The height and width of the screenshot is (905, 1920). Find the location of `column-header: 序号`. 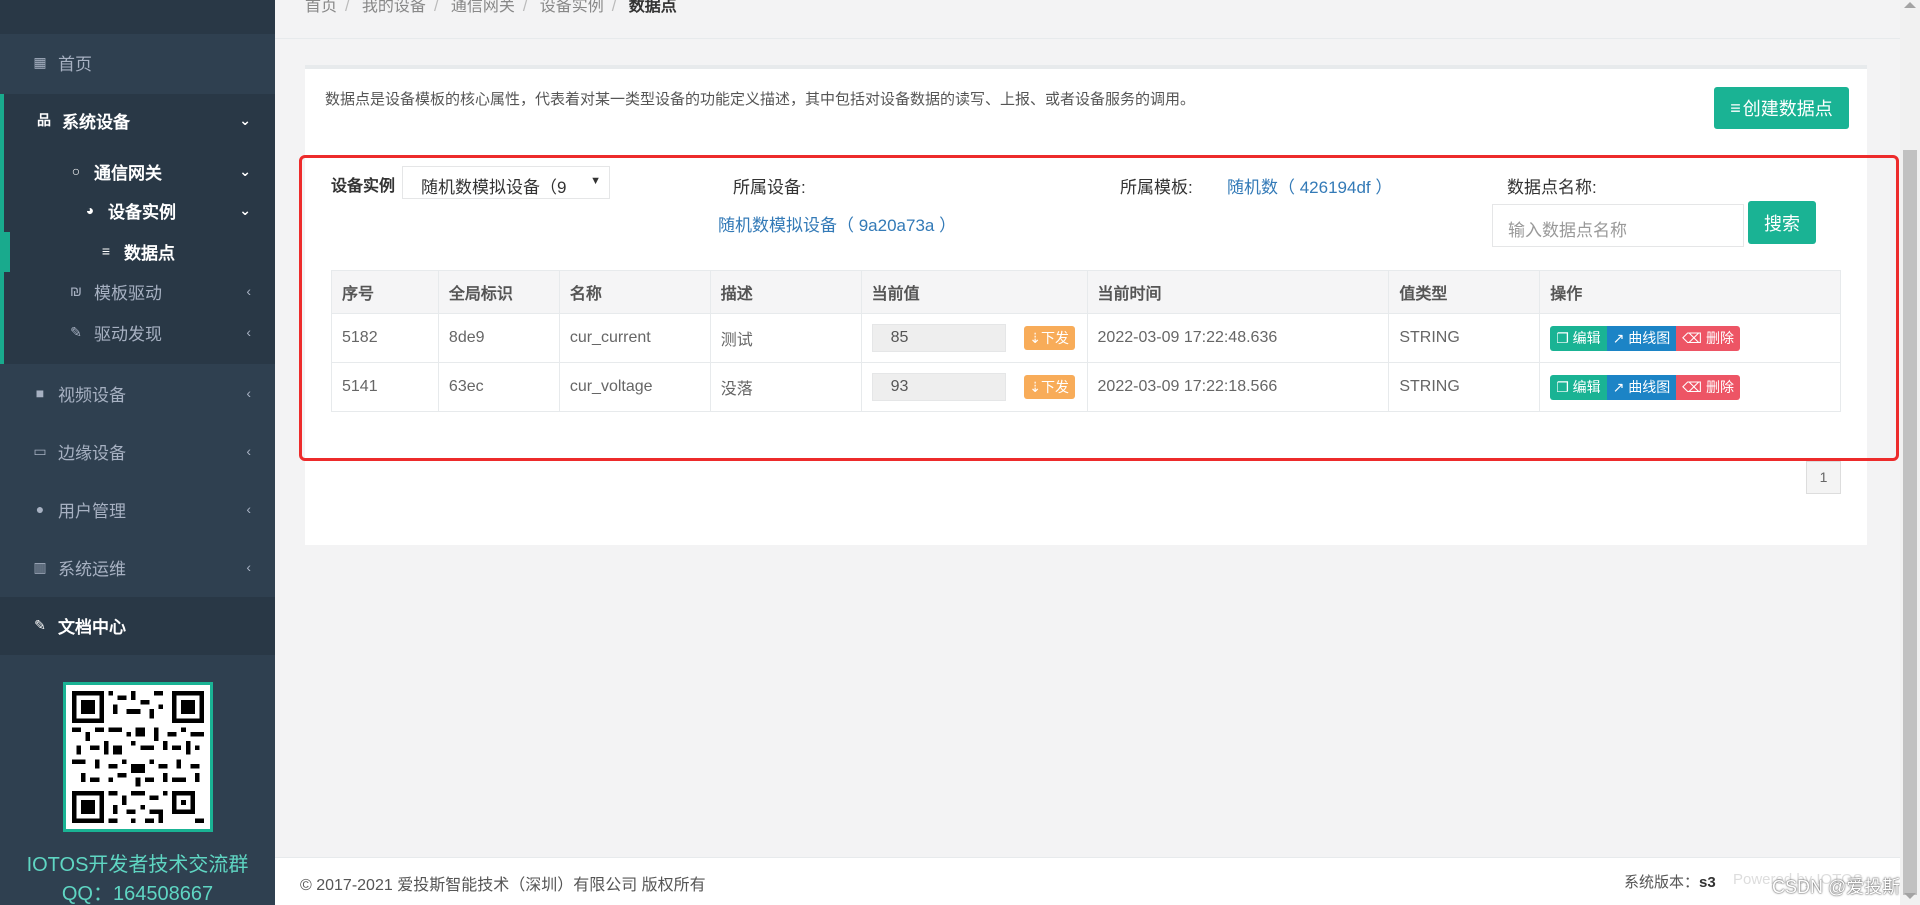

column-header: 序号 is located at coordinates (385, 292).